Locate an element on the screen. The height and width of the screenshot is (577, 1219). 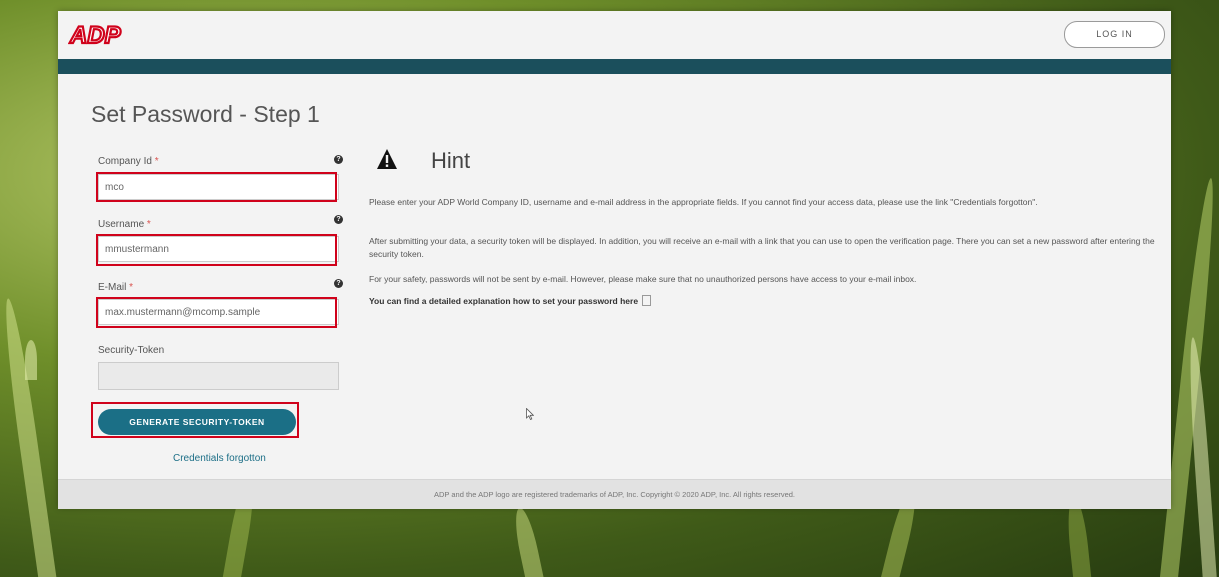
adp-logo: ADP is located at coordinates (98, 34).